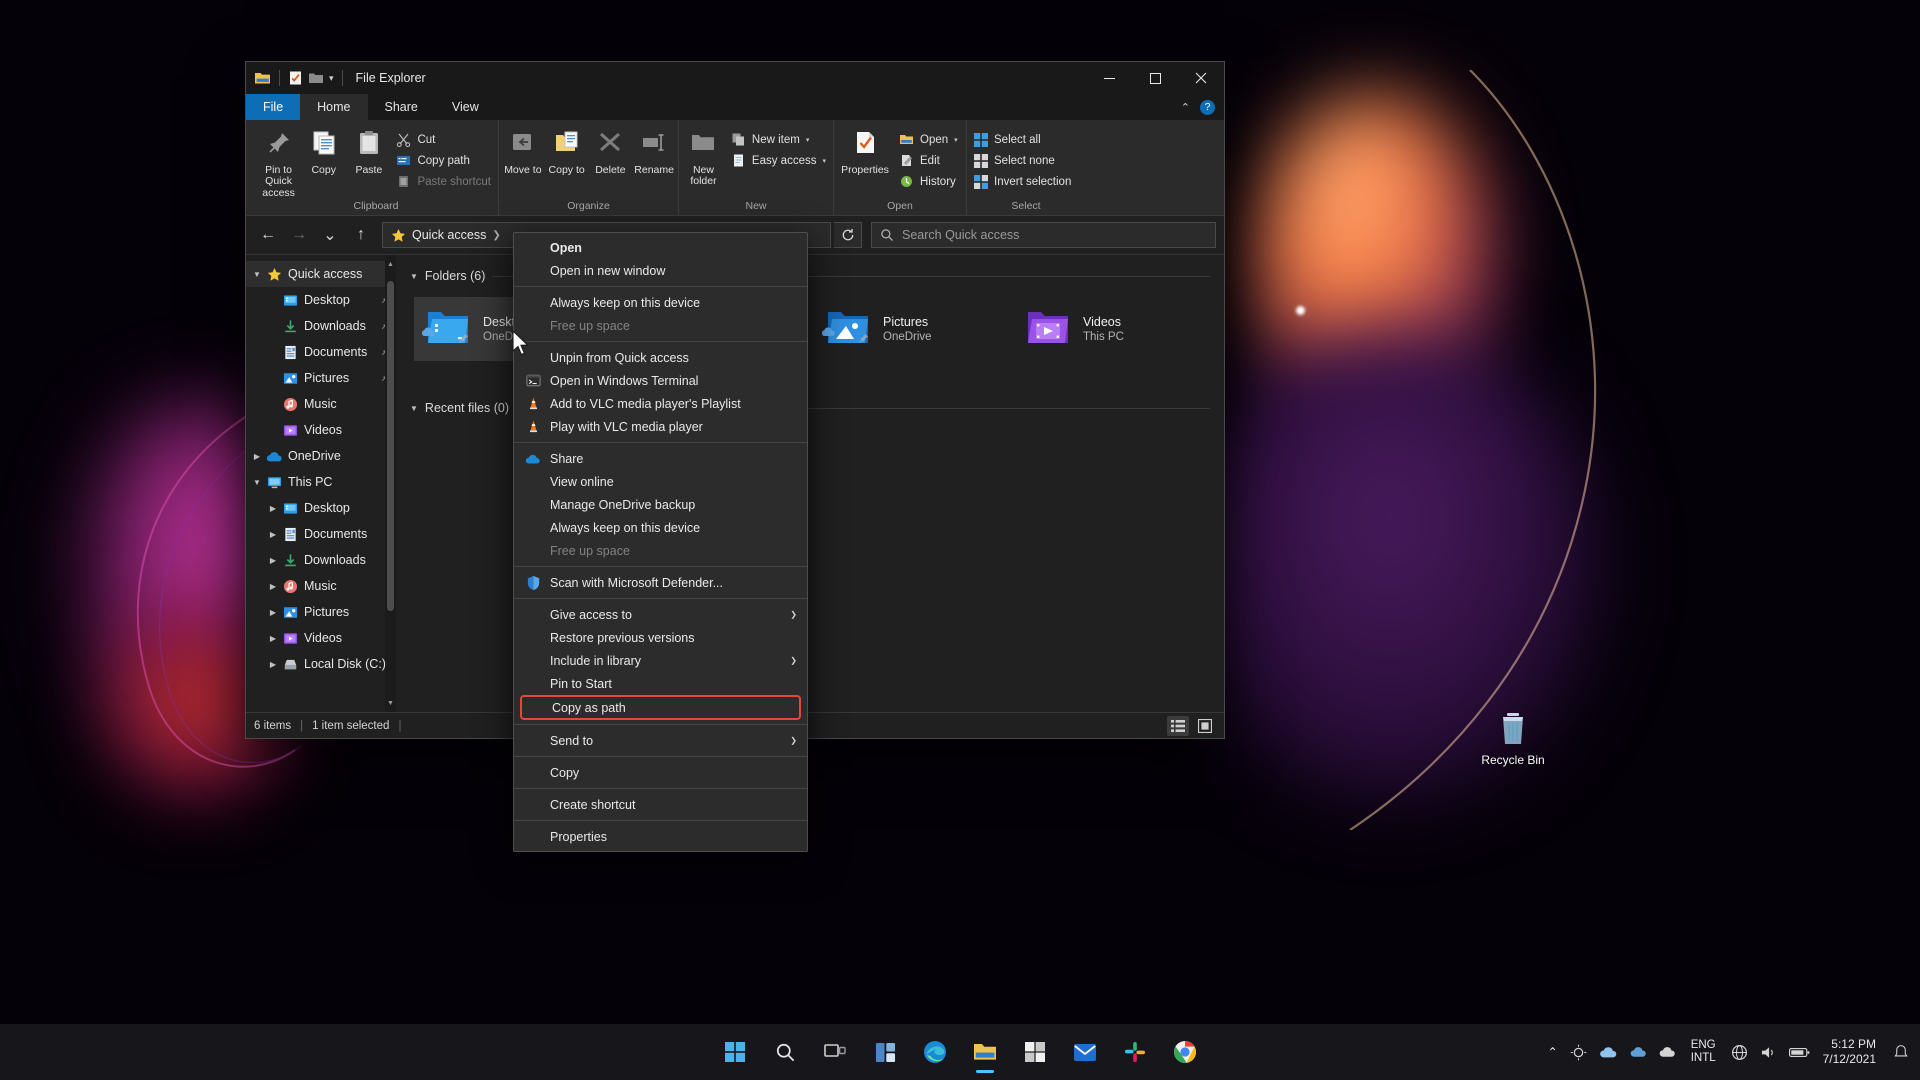 Image resolution: width=1920 pixels, height=1080 pixels. I want to click on sidebar-item-desktop: ▶ Desktop, so click(321, 508).